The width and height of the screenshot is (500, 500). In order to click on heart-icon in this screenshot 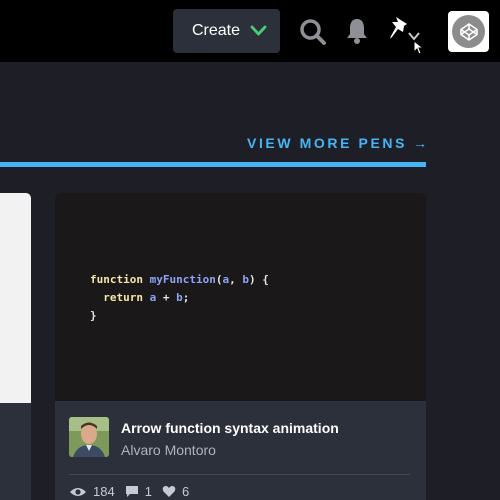, I will do `click(169, 491)`.